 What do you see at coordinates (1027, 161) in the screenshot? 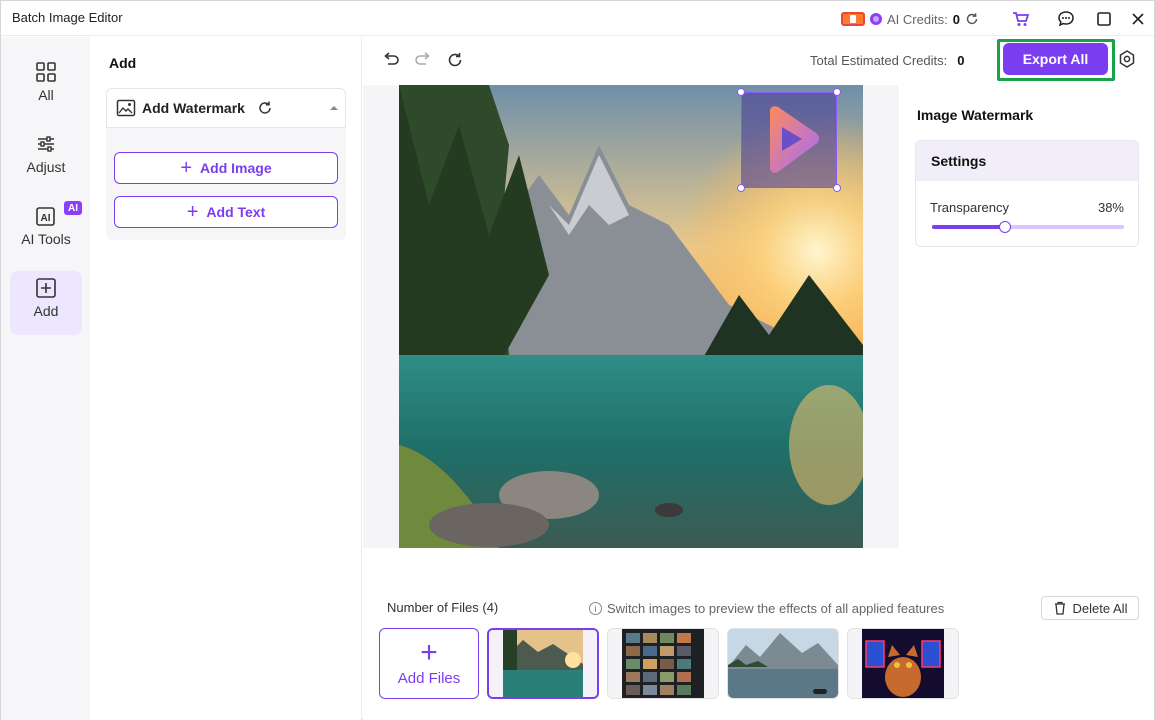
I see `settings-section-header: Settings` at bounding box center [1027, 161].